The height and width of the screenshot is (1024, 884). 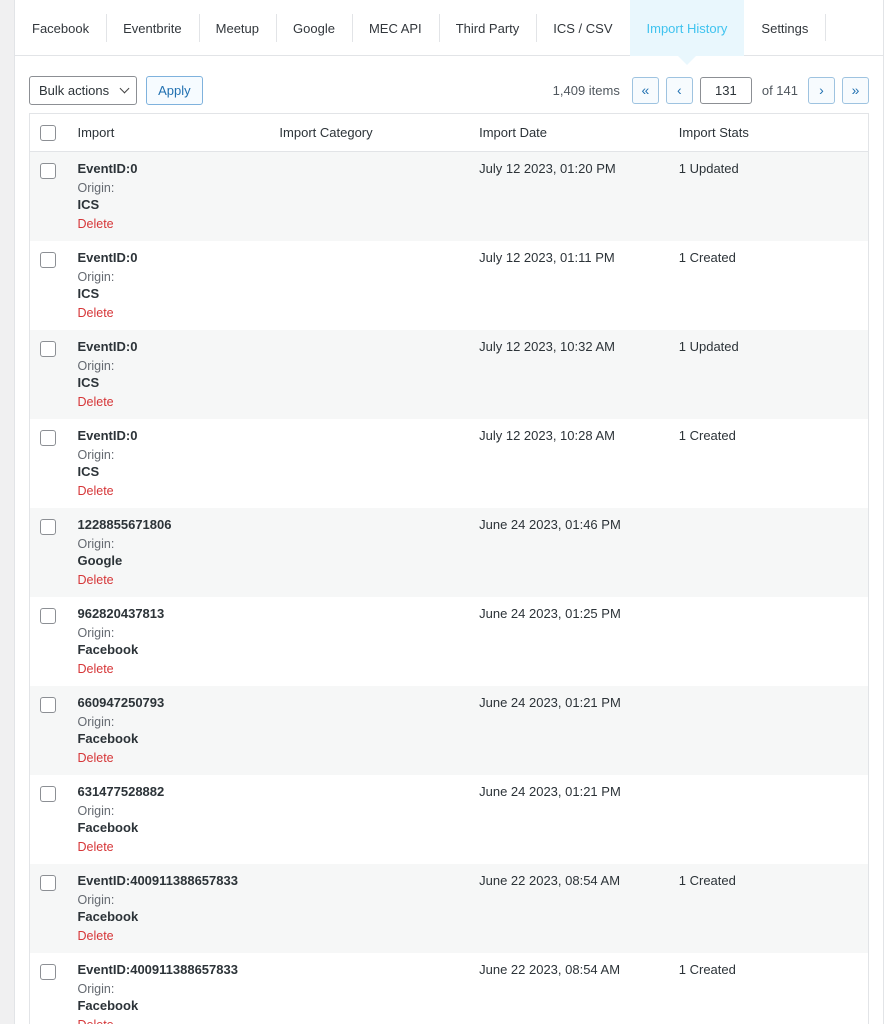 I want to click on tab-label: Google, so click(x=314, y=28).